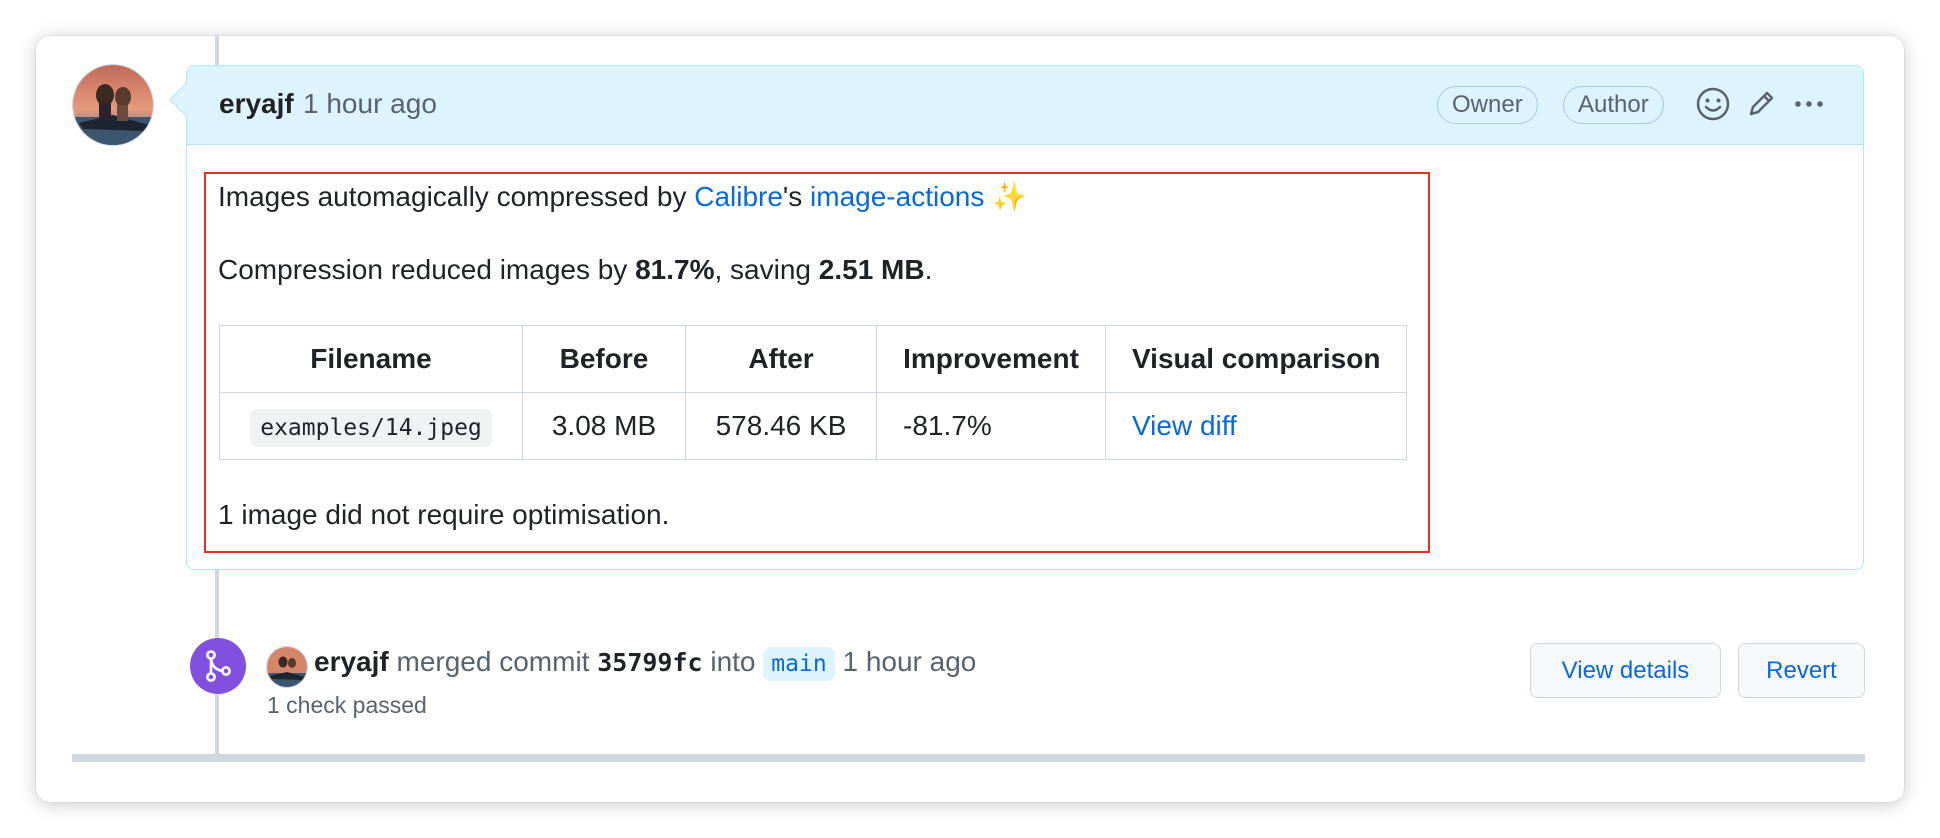 Image resolution: width=1940 pixels, height=838 pixels. Describe the element at coordinates (604, 359) in the screenshot. I see `col-before: Before` at that location.